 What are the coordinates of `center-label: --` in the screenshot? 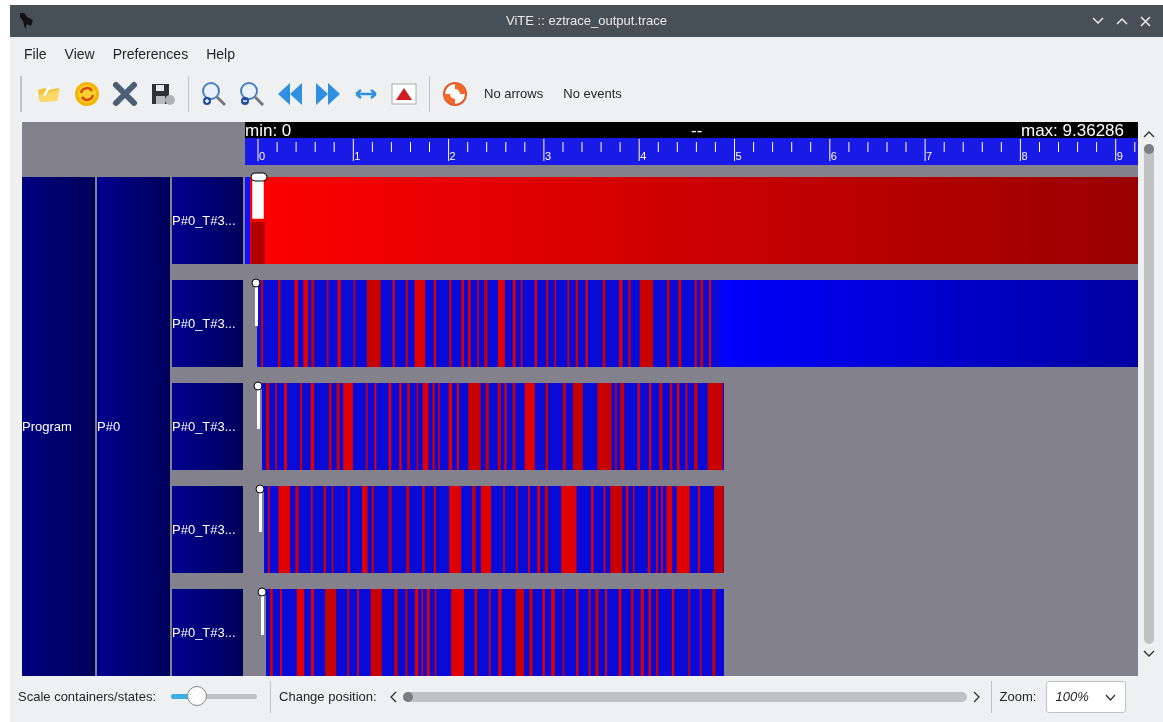 It's located at (697, 130).